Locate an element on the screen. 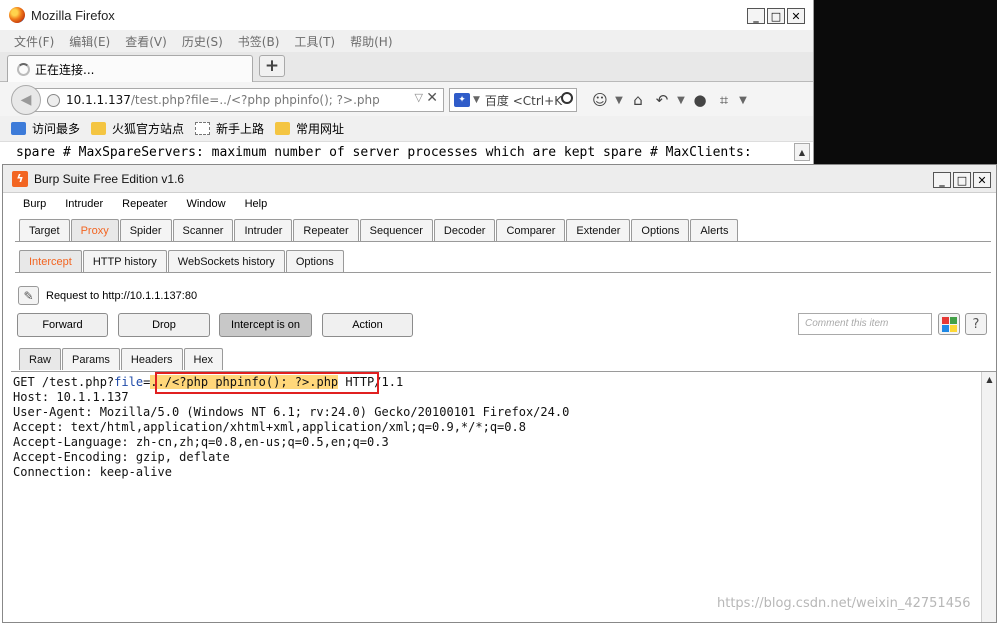  arrow-left-icon: ◀ is located at coordinates (26, 100).